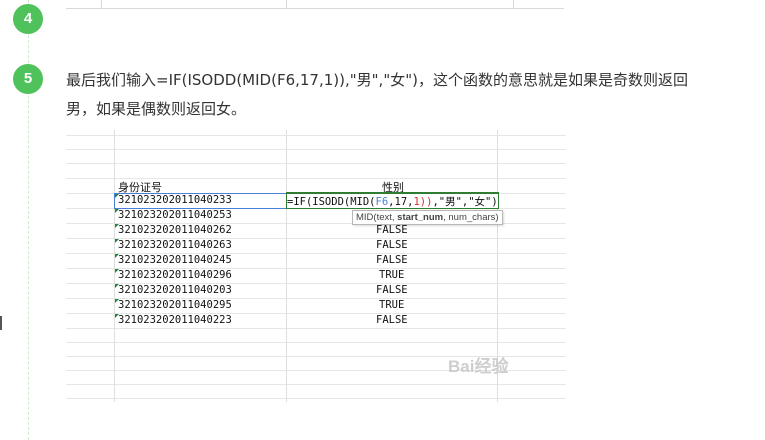 This screenshot has height=440, width=765. I want to click on previous-step-screenshot, so click(315, 4).